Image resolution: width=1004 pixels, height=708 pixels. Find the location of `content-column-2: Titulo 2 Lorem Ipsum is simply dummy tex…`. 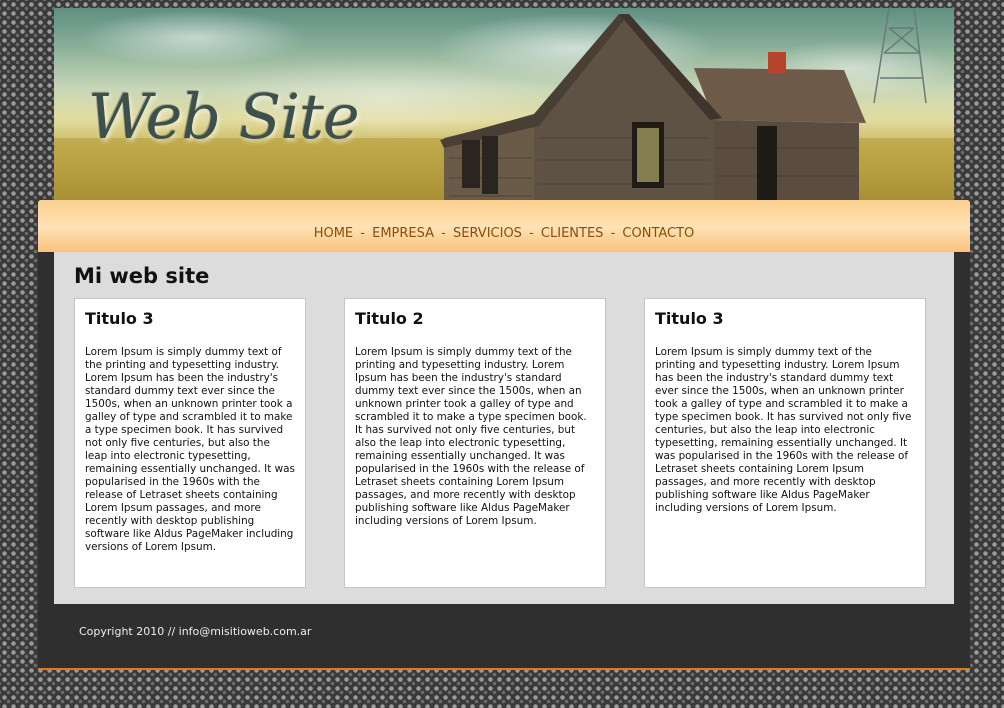

content-column-2: Titulo 2 Lorem Ipsum is simply dummy tex… is located at coordinates (475, 443).